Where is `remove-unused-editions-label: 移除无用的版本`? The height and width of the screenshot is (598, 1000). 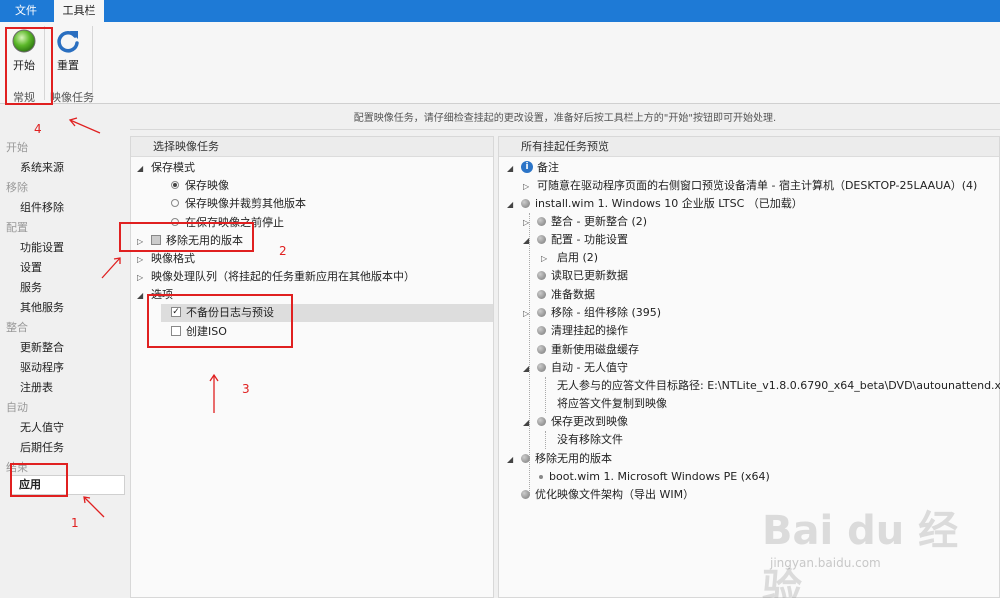 remove-unused-editions-label: 移除无用的版本 is located at coordinates (573, 458).